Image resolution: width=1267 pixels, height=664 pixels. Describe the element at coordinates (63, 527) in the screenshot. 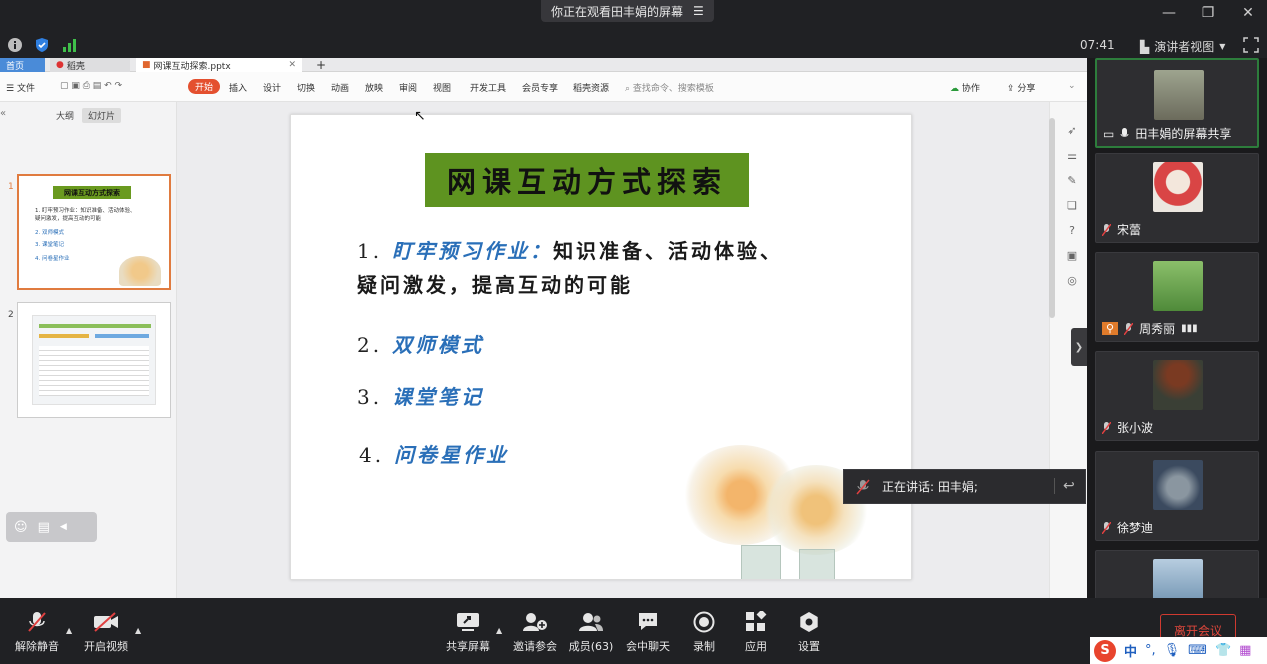

I see `collapse-left-icon: ◀` at that location.